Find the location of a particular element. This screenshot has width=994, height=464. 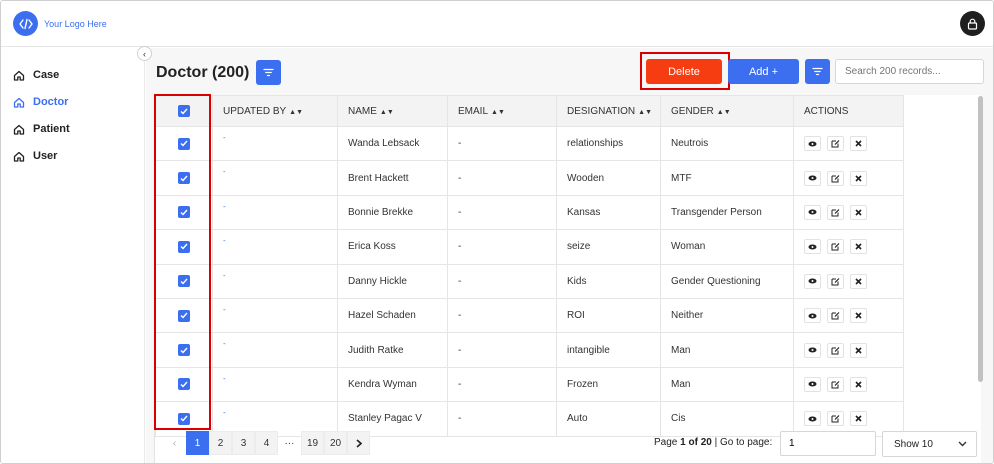

page-button: 19 is located at coordinates (312, 443).